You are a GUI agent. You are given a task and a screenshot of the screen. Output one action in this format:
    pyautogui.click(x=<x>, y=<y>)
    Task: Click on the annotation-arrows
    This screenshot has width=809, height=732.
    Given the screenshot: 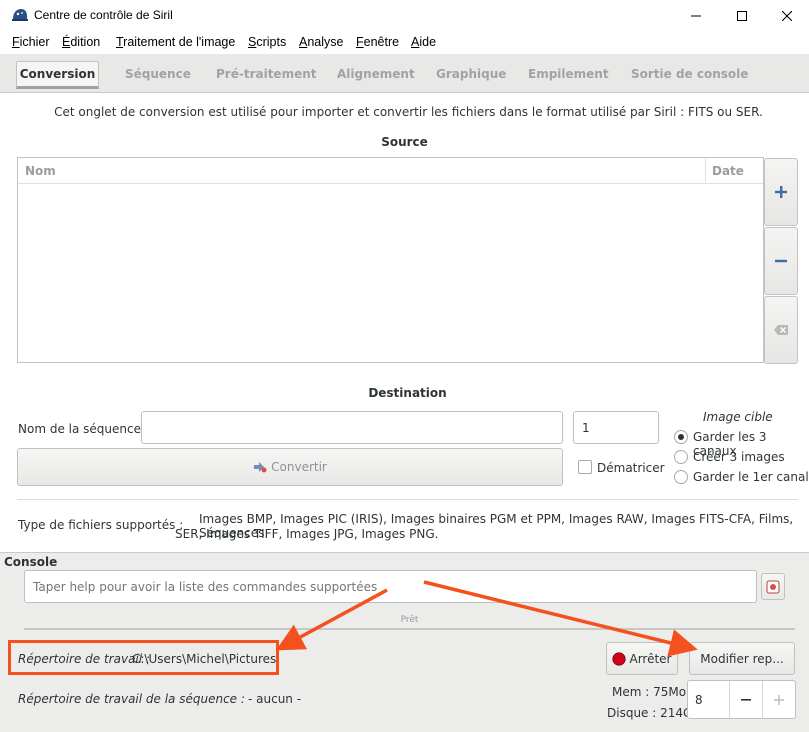 What is the action you would take?
    pyautogui.click(x=486, y=618)
    